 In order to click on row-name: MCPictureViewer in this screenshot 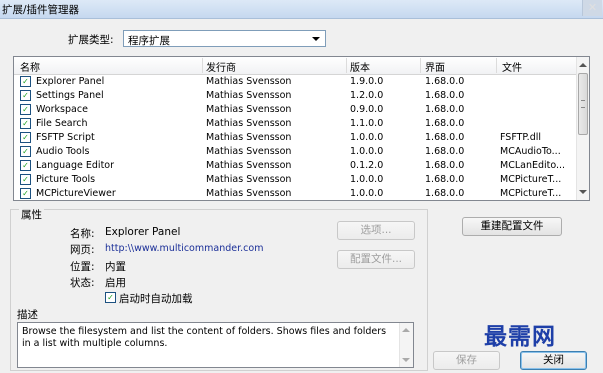, I will do `click(76, 193)`.